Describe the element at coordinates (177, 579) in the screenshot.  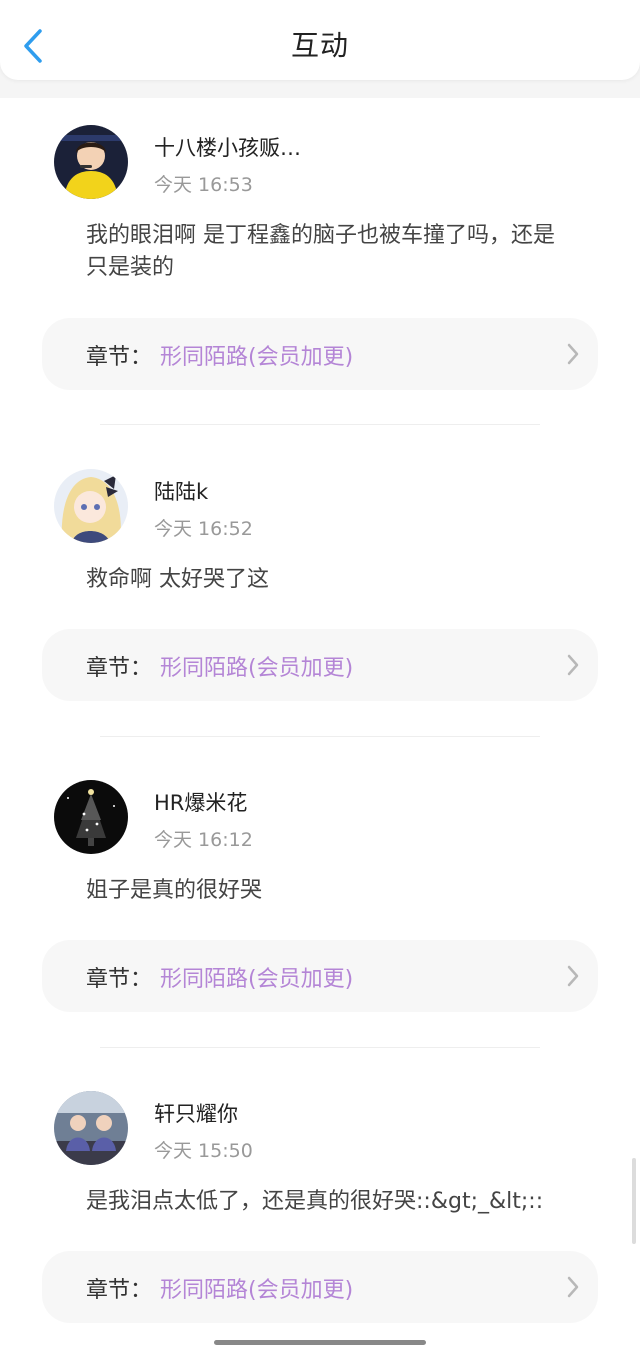
I see `comment-text: 救命啊 太好哭了这` at that location.